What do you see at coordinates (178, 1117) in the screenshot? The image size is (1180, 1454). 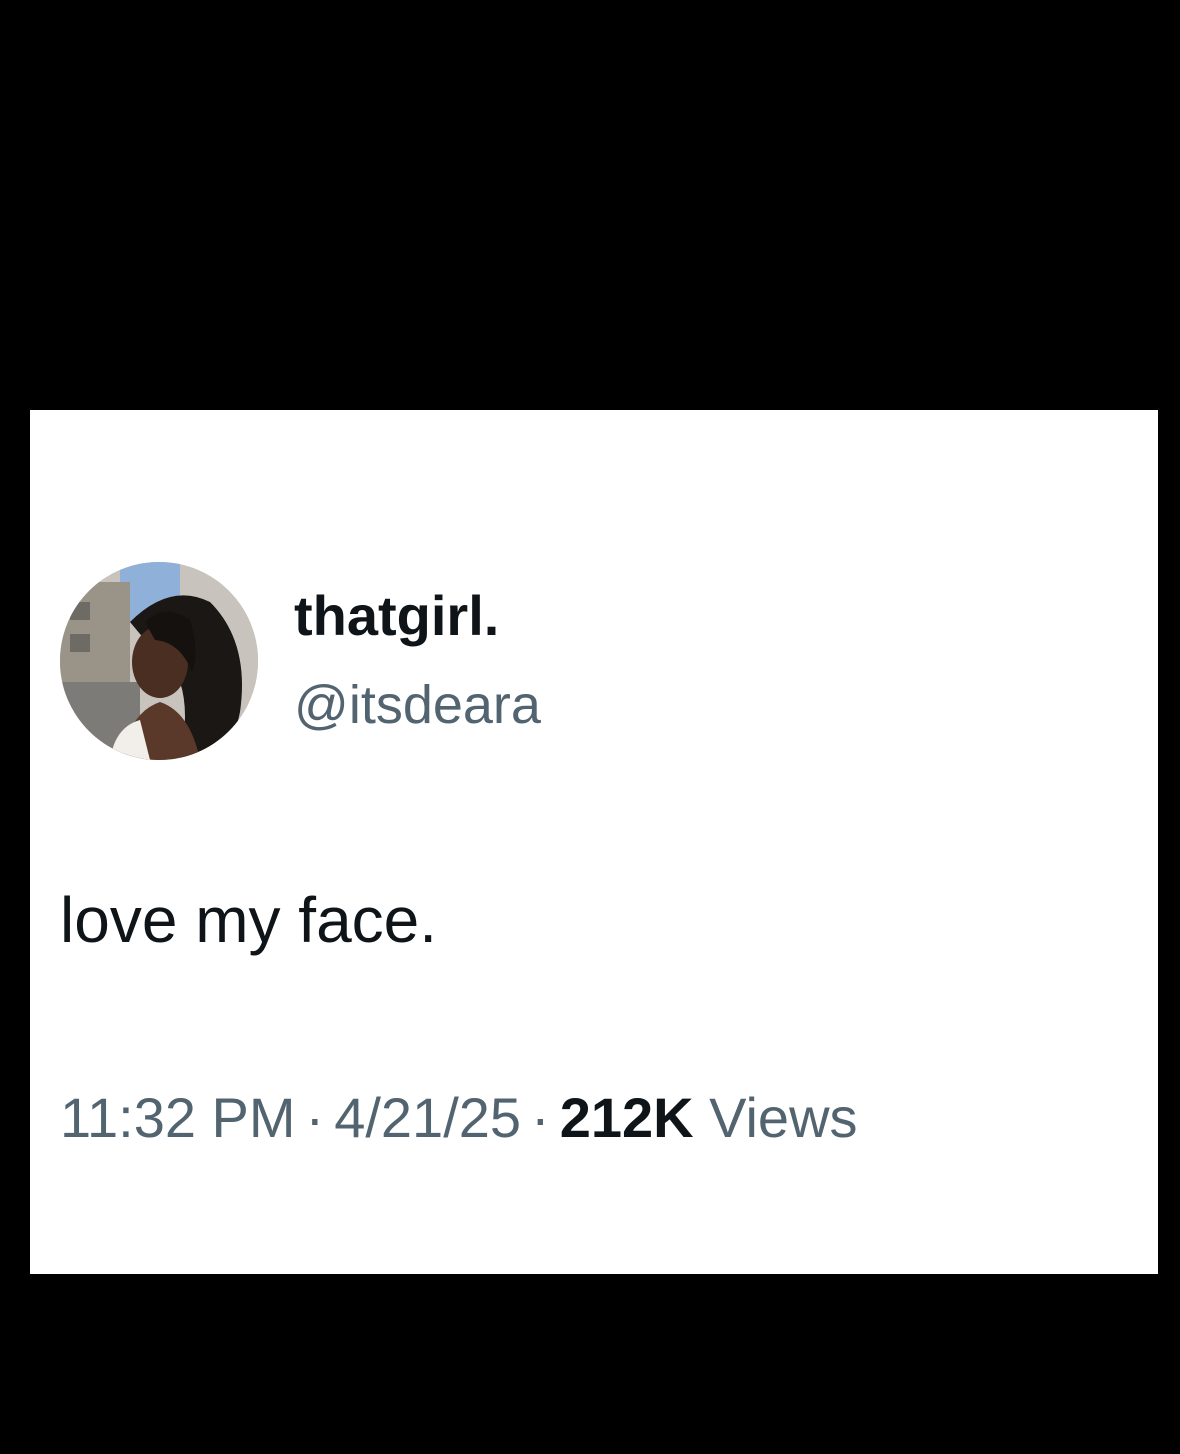 I see `tweet-time: 11:32 PM` at bounding box center [178, 1117].